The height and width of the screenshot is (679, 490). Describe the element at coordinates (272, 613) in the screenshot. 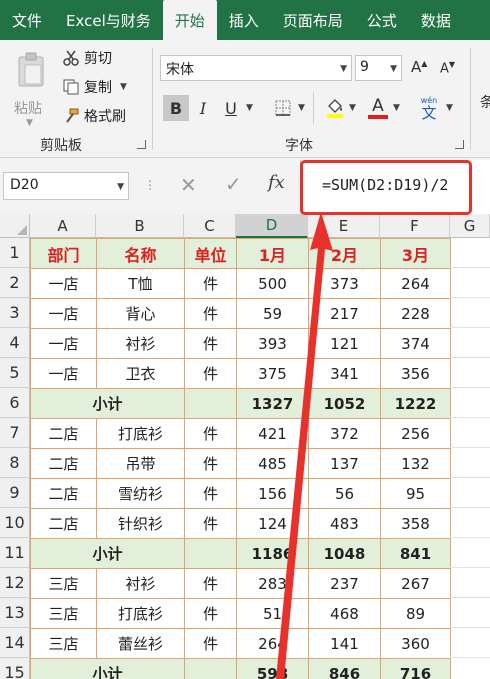

I see `table-cell: 51` at that location.